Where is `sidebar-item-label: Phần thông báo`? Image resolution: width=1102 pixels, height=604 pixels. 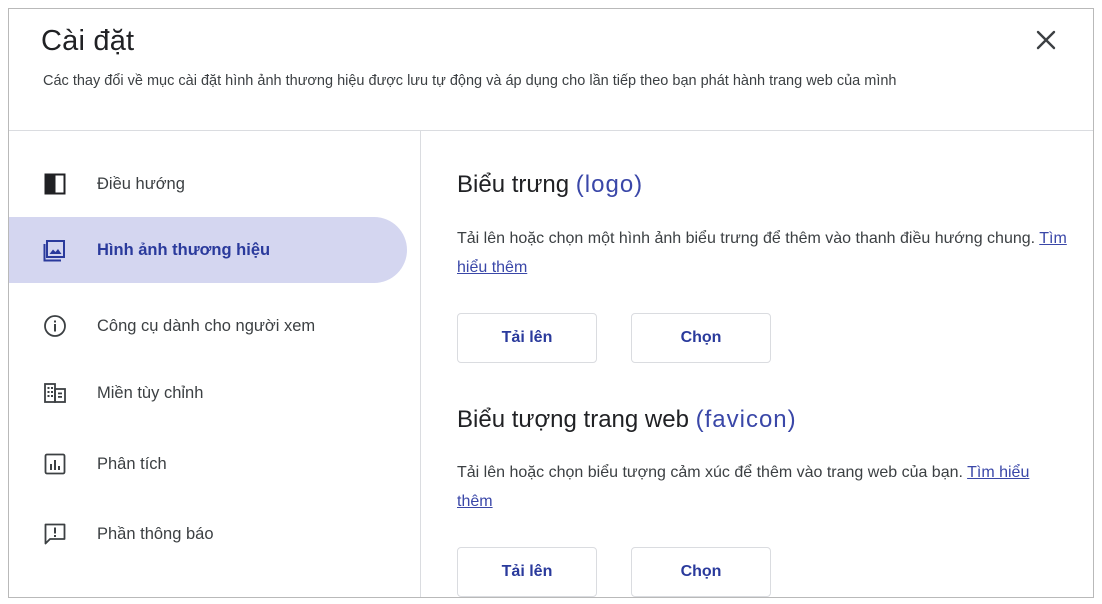
sidebar-item-label: Phần thông báo is located at coordinates (155, 533).